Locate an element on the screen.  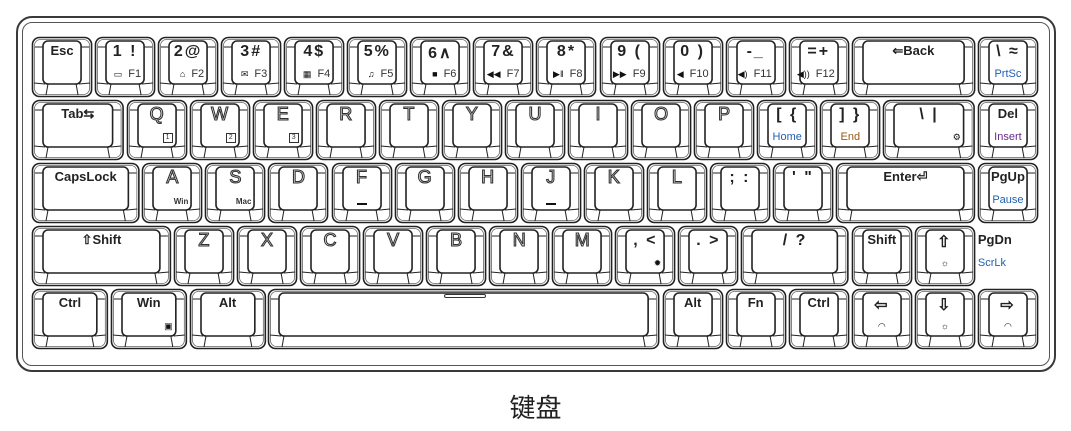
key-d: D is located at coordinates (298, 193).